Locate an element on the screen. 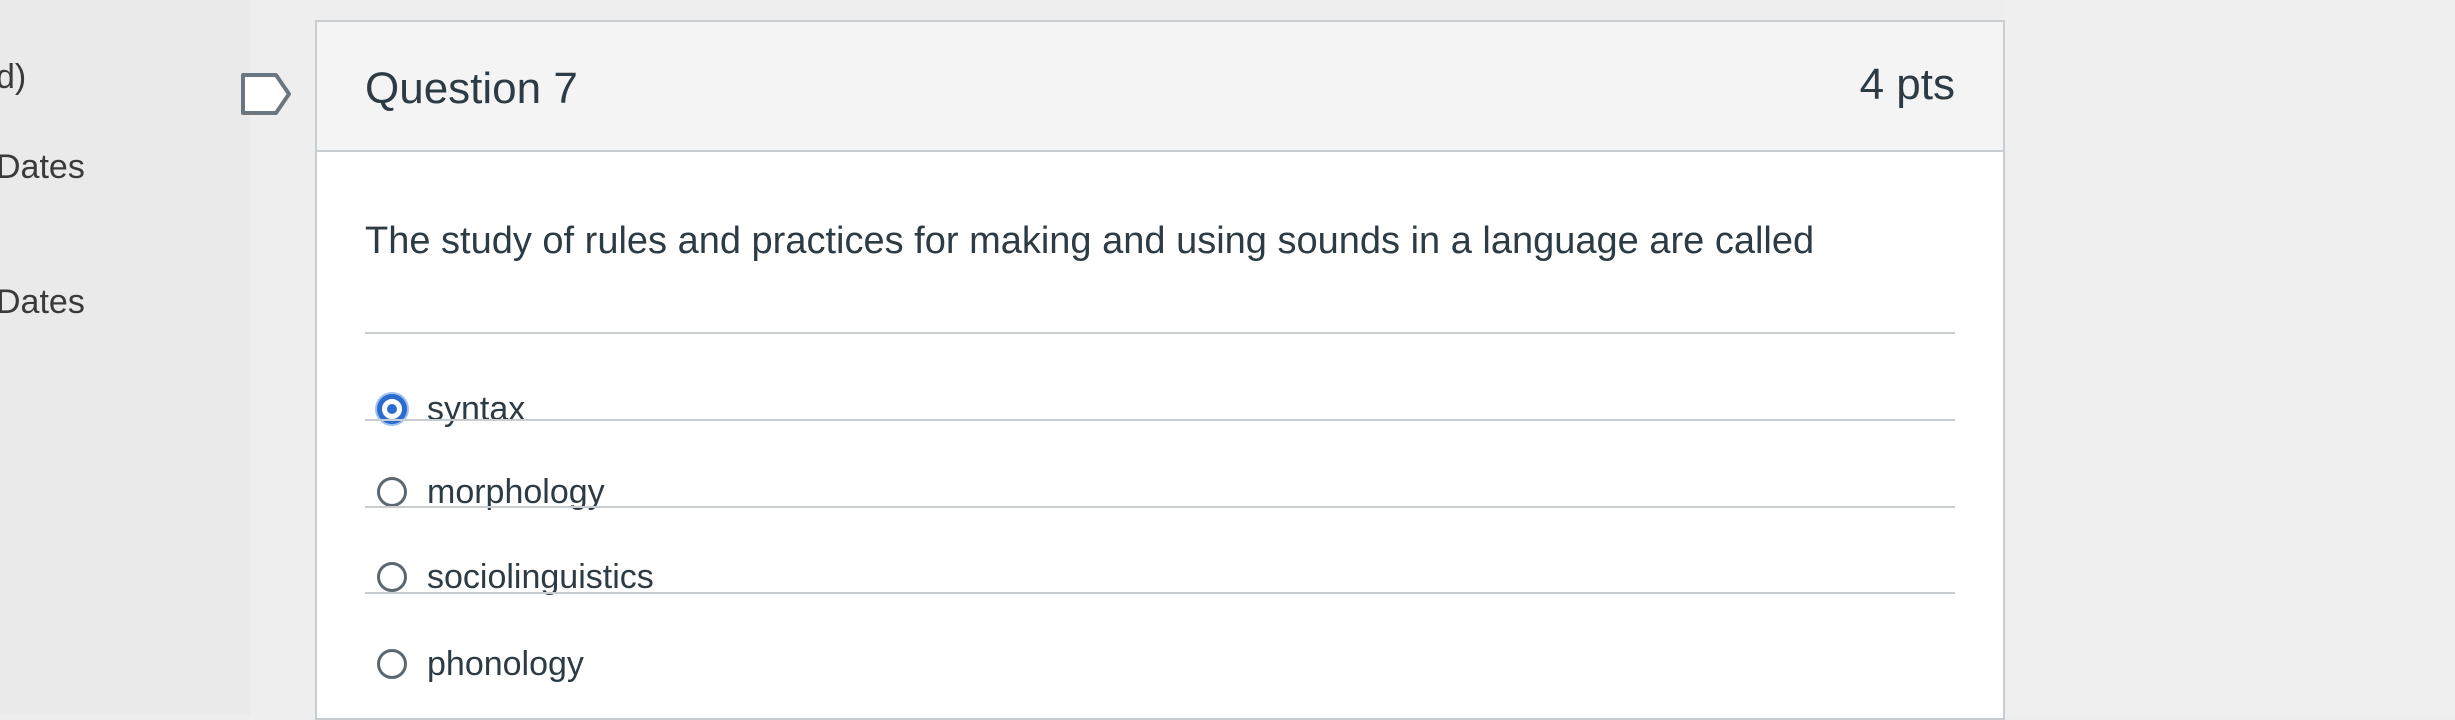 The image size is (2455, 720). answer-option-syntax: syntax is located at coordinates (451, 409).